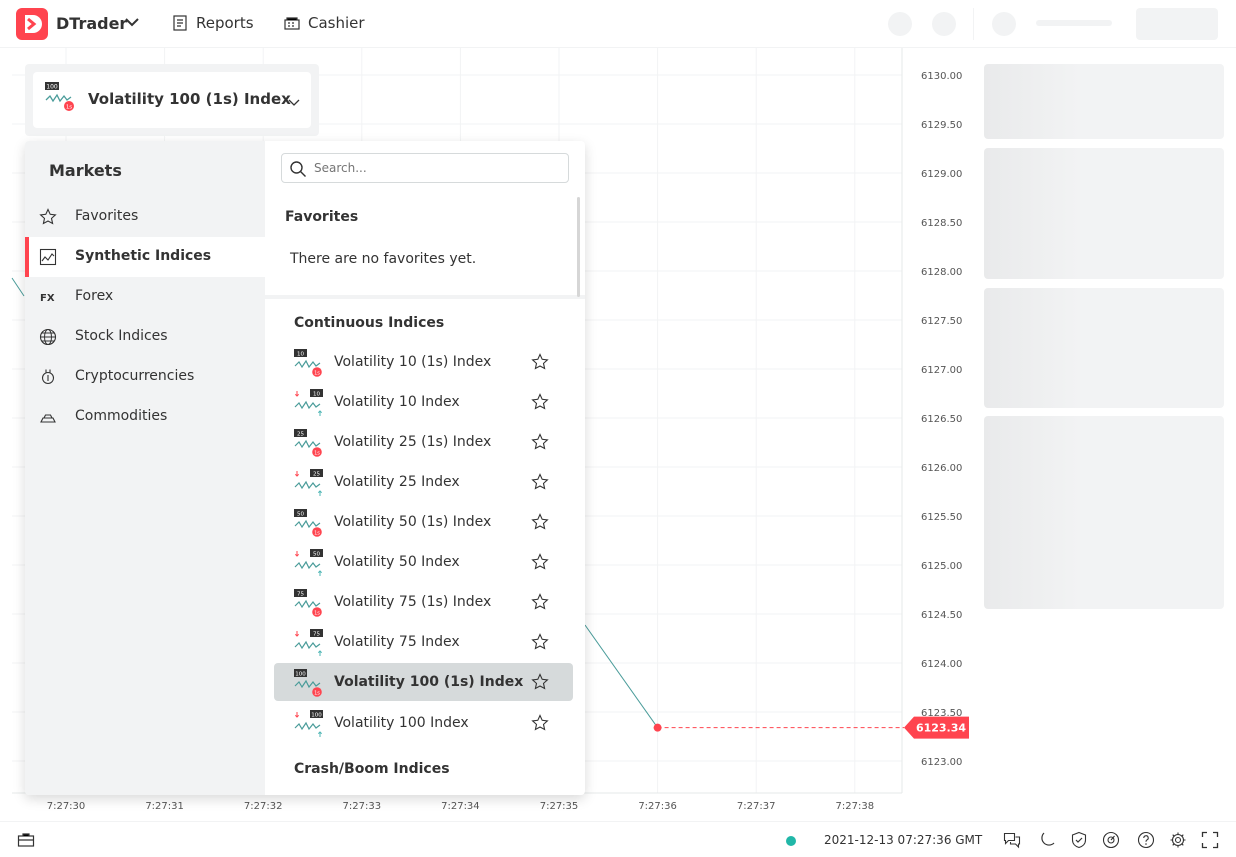 This screenshot has height=857, width=1236. Describe the element at coordinates (618, 24) in the screenshot. I see `top-header: DTrader Reports Cashier` at that location.